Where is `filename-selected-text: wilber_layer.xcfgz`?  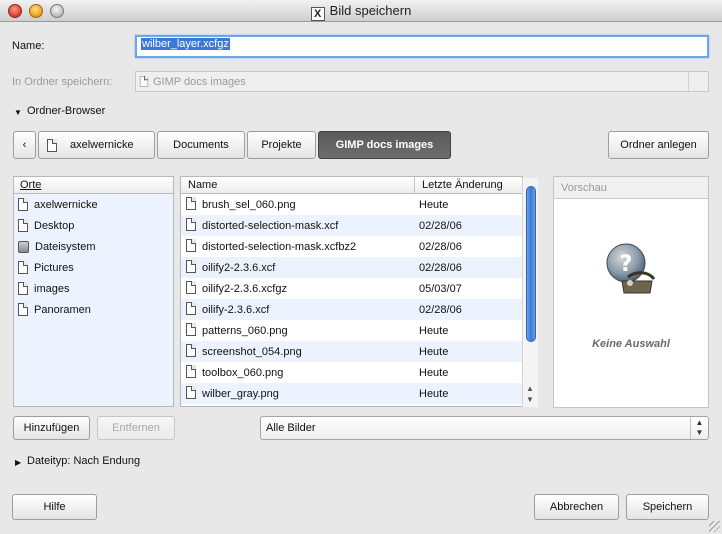
filename-selected-text: wilber_layer.xcfgz is located at coordinates (185, 44).